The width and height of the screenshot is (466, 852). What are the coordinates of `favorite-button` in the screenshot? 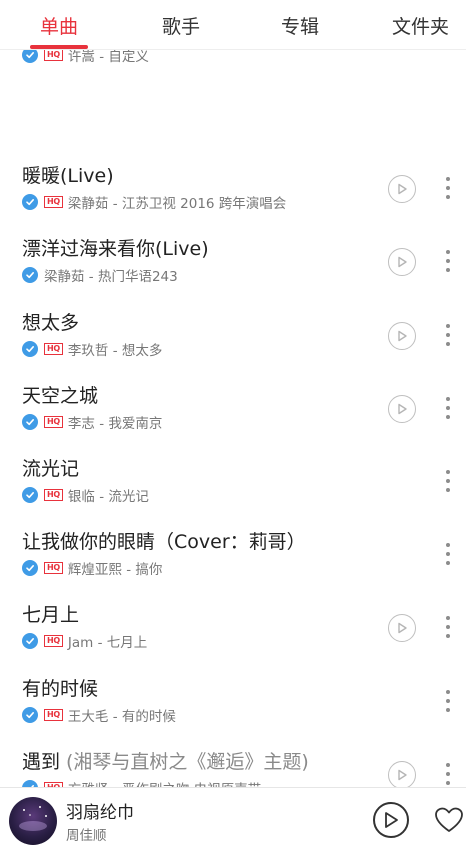 It's located at (449, 820).